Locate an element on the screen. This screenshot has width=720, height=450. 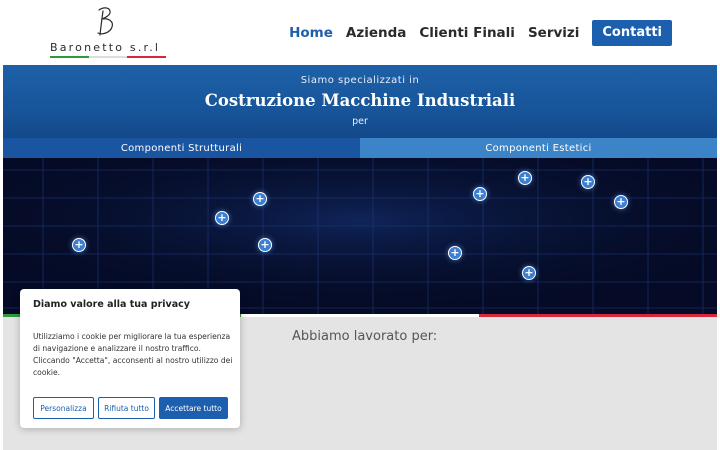
nav-clienti-finali: Clienti Finali is located at coordinates (467, 33).